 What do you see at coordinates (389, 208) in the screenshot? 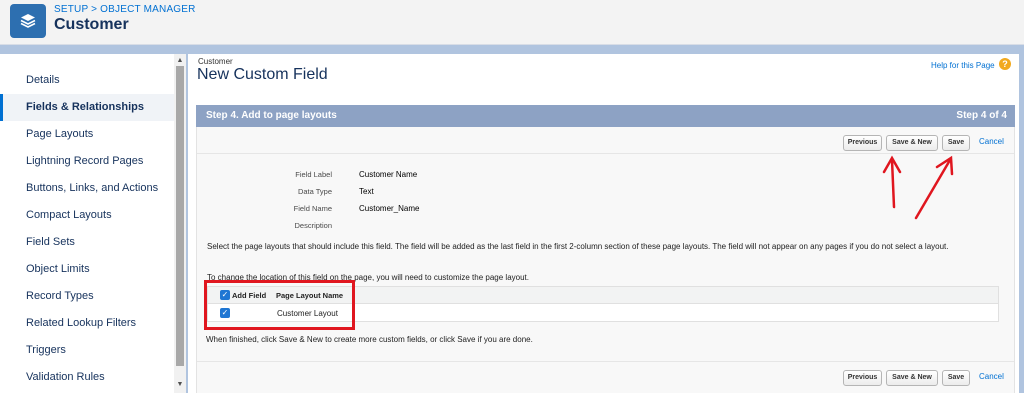
I see `field-name-value: Customer_Name` at bounding box center [389, 208].